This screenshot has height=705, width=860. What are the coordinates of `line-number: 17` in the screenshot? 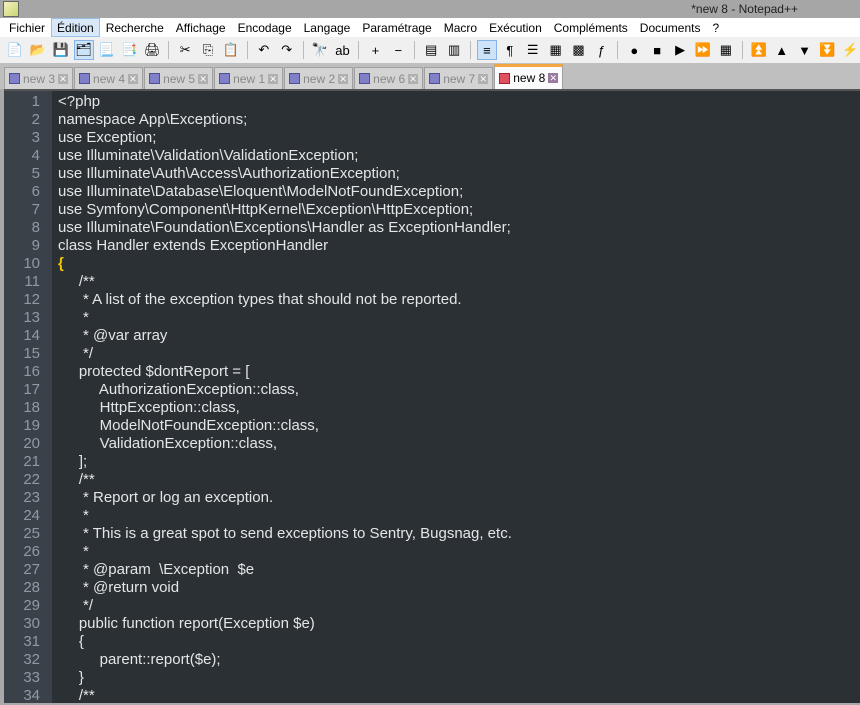 It's located at (31, 389).